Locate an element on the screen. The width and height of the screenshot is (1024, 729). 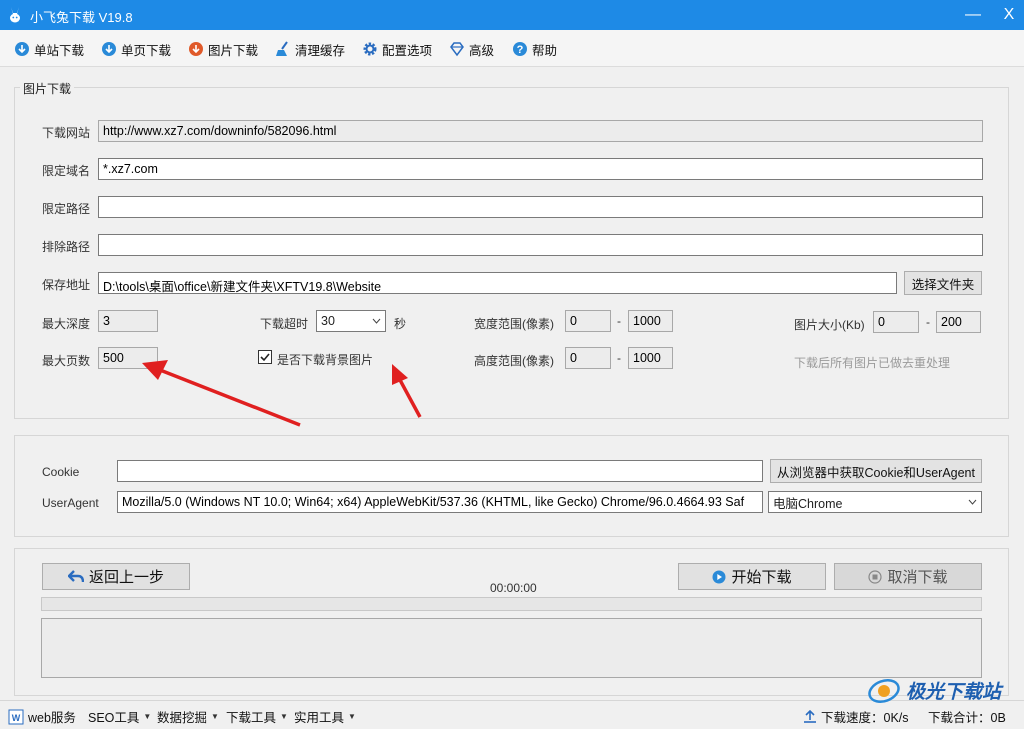
web-service-icon: W is located at coordinates (16, 716).